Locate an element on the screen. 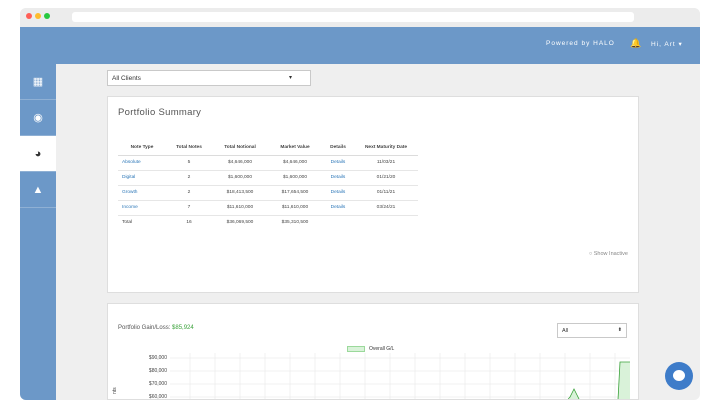  user-menu: Hi, Art ▾ is located at coordinates (667, 44).